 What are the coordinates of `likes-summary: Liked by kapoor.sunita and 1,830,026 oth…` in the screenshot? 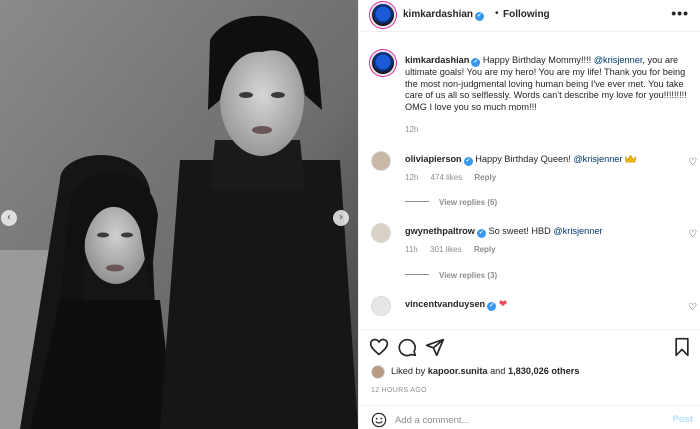 It's located at (529, 372).